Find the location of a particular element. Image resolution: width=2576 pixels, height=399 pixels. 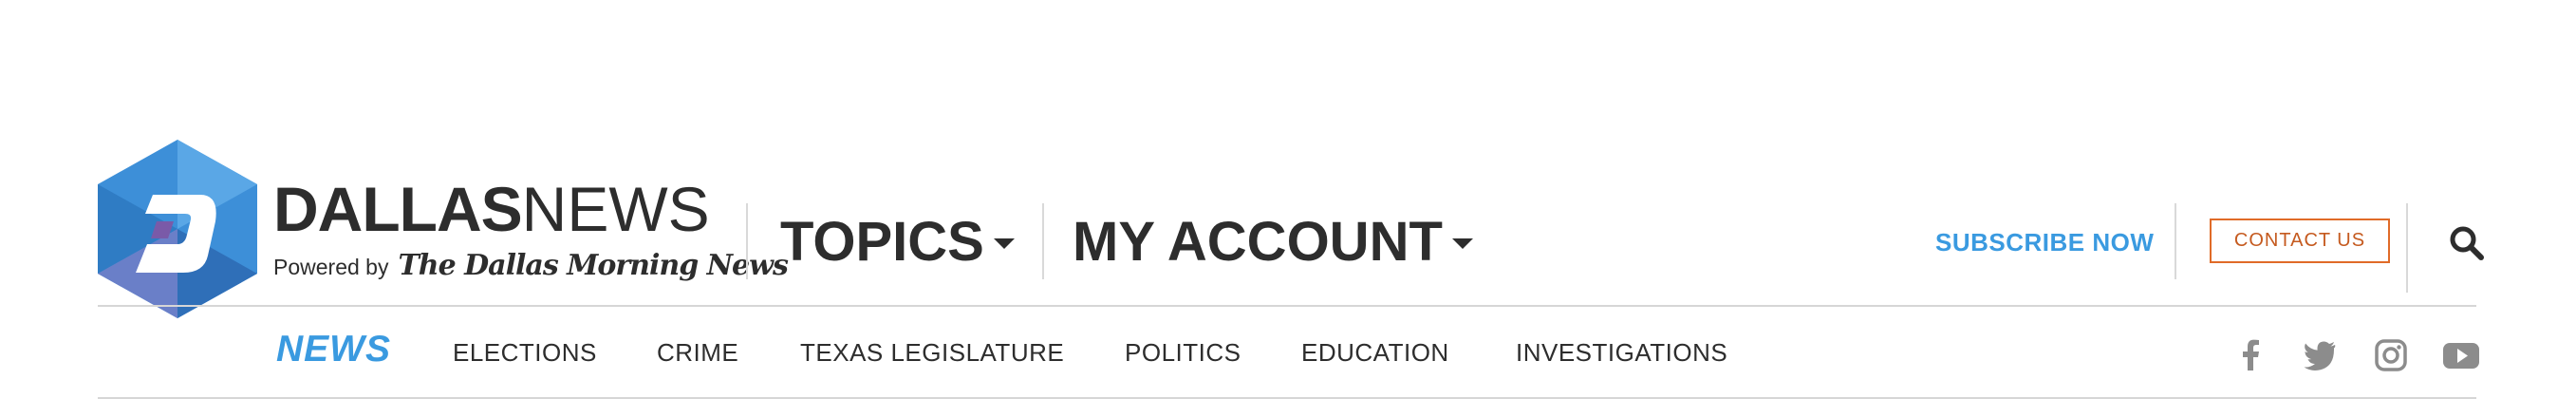

contact-us-button: CONTACT US is located at coordinates (2300, 240).